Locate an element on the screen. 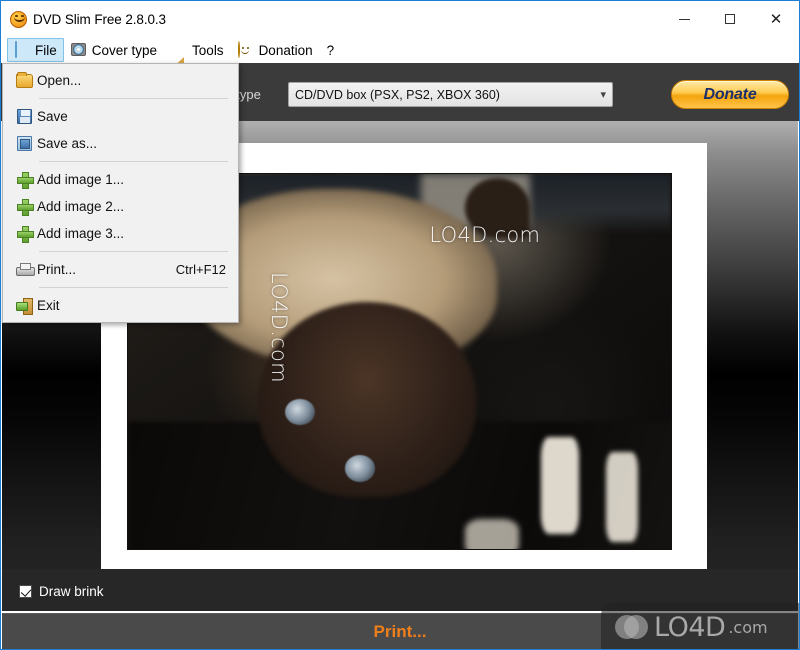  menu-bar: File Cover type Tools Donation ? is located at coordinates (400, 53).